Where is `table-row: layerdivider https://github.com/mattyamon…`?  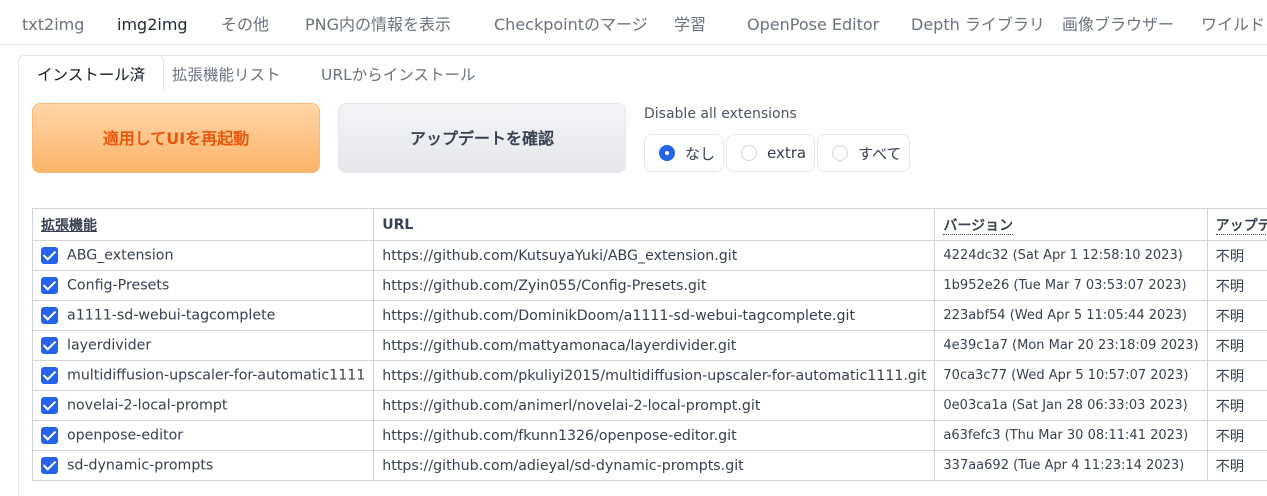
table-row: layerdivider https://github.com/mattyamon… is located at coordinates (650, 346).